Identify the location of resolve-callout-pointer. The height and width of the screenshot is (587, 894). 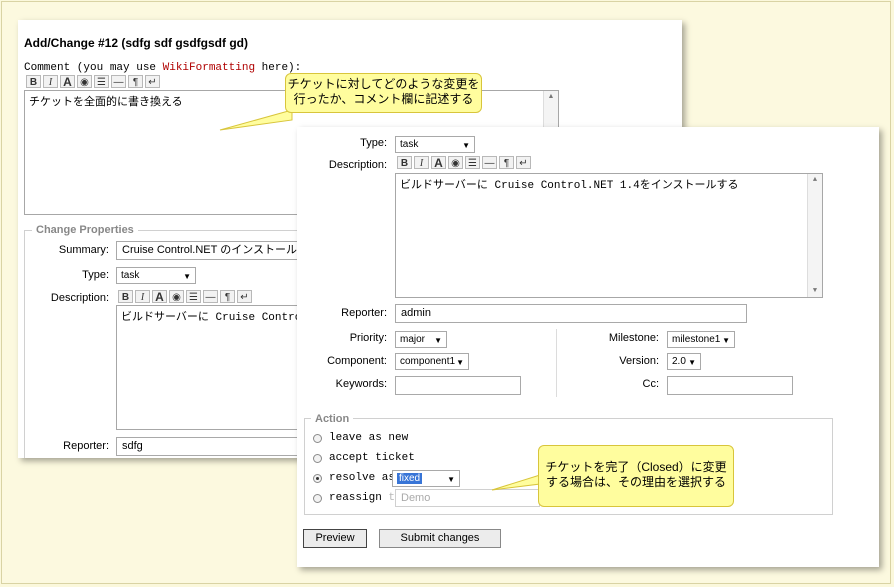
(516, 482).